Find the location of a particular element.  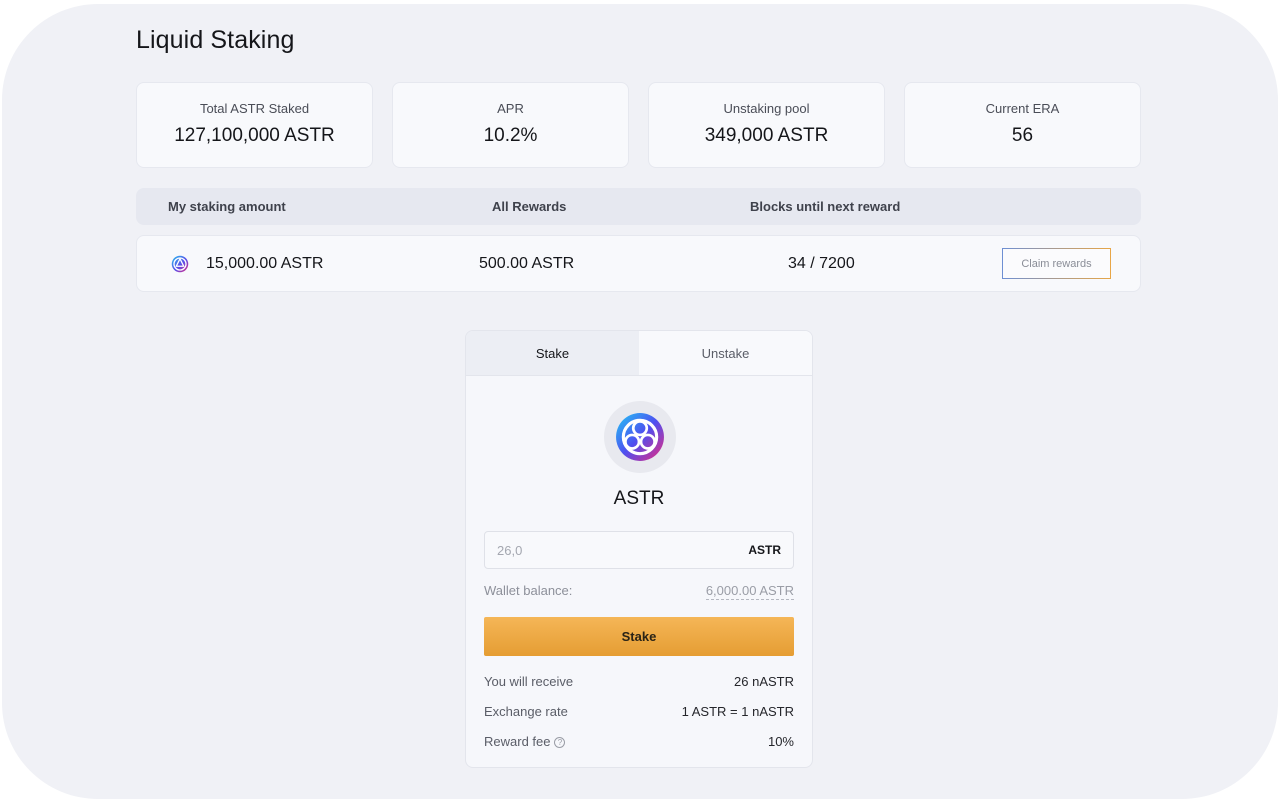

amount-field: ASTR is located at coordinates (639, 550).